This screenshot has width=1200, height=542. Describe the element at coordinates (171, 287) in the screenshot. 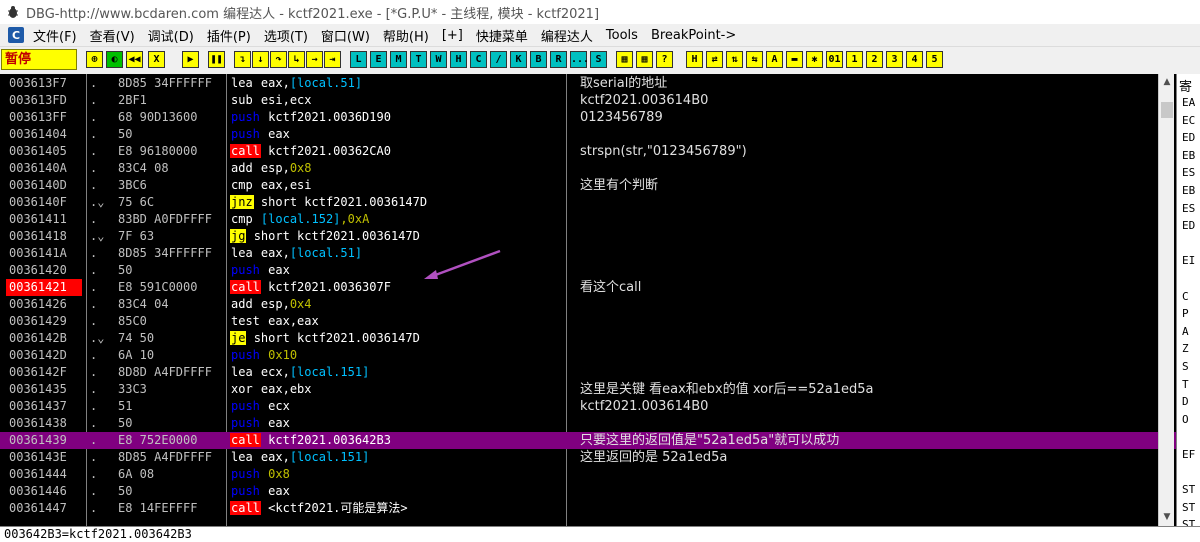

I see `hex-dump-cell: E8 591C0000` at that location.